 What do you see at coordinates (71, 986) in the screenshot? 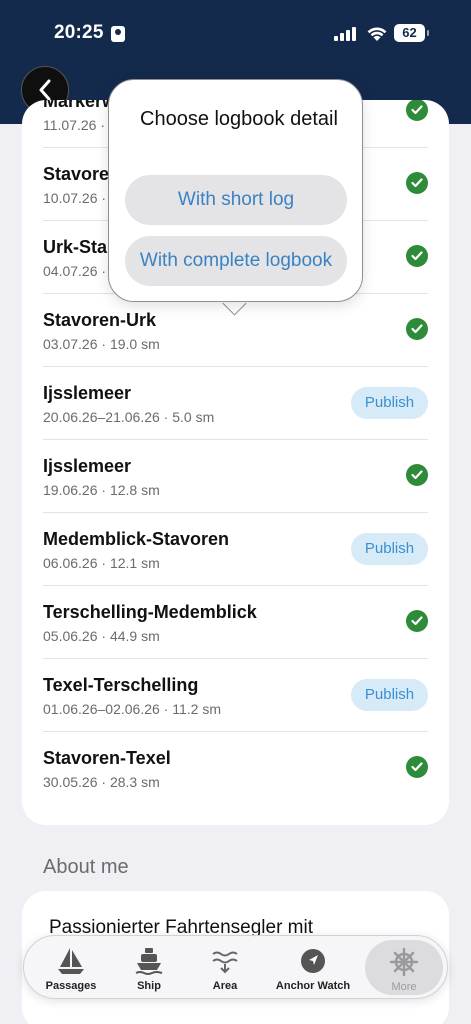
I see `tab-label: Passages` at bounding box center [71, 986].